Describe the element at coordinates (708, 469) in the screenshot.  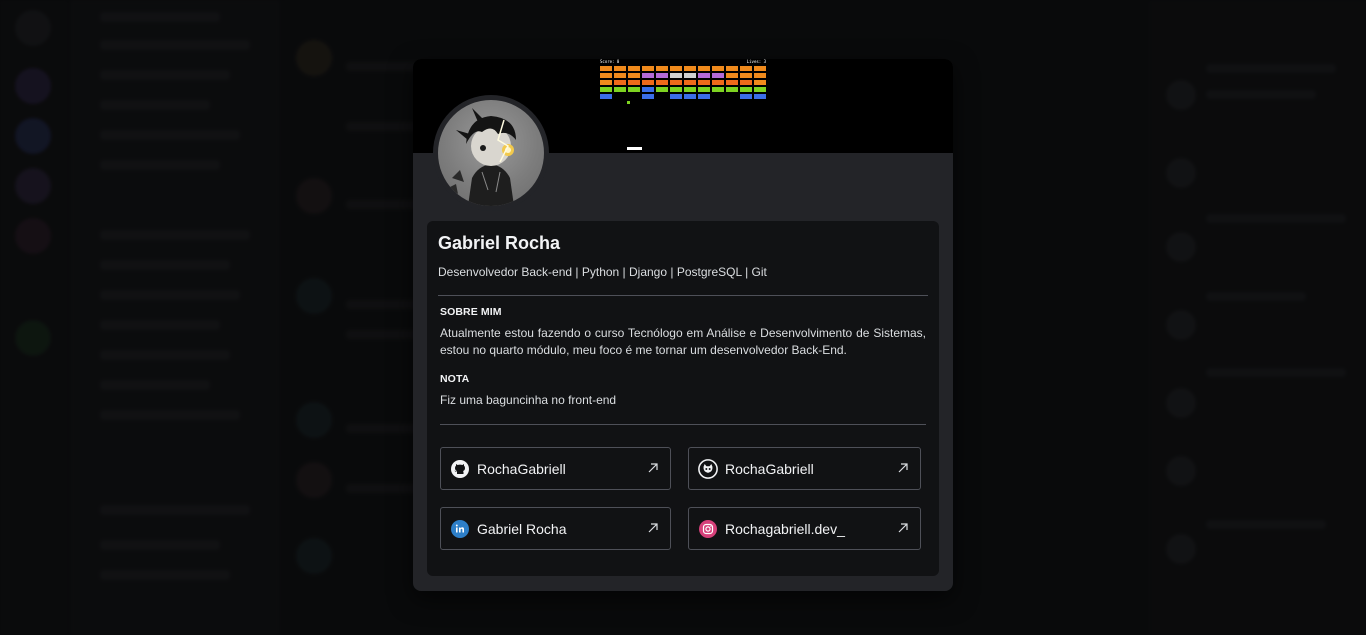
I see `gitlab-icon` at that location.